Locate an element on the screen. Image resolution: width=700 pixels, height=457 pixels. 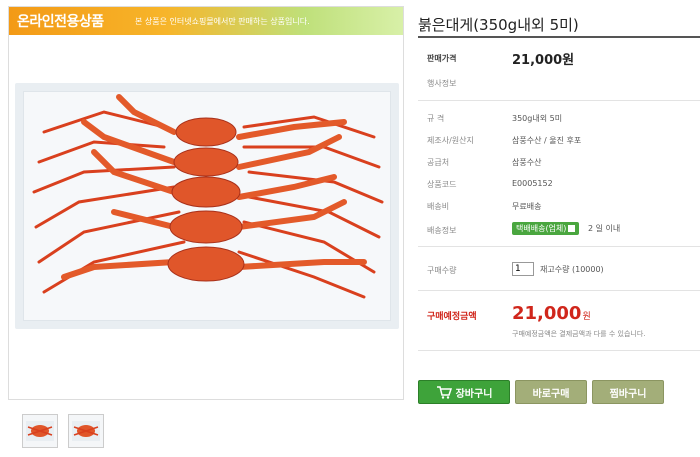
banner-title: 온라인전용상품 is located at coordinates (60, 22).